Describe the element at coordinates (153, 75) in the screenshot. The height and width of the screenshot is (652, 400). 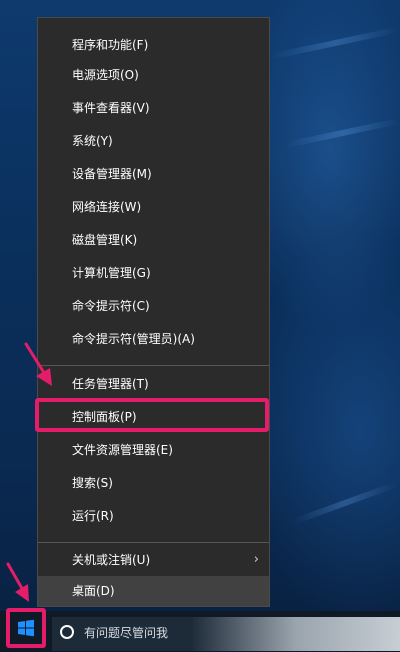
I see `menu-item-power-options: 电源选项(O)` at that location.